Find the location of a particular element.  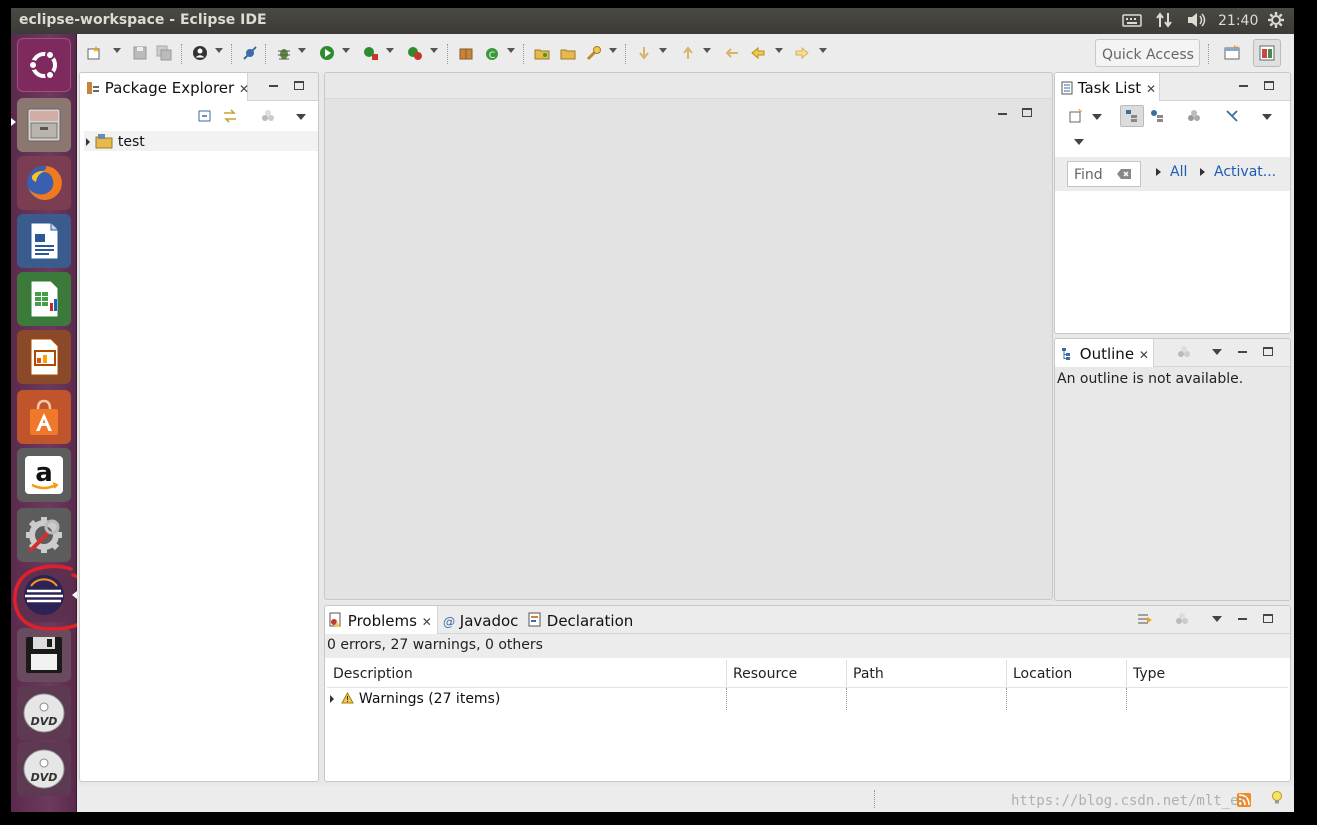

new-task-dropdown-icon is located at coordinates (1097, 117).